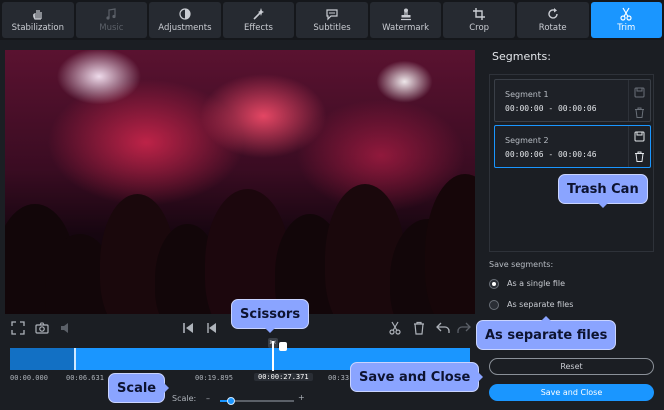  What do you see at coordinates (283, 377) in the screenshot?
I see `current-time: 00:00:27.371` at bounding box center [283, 377].